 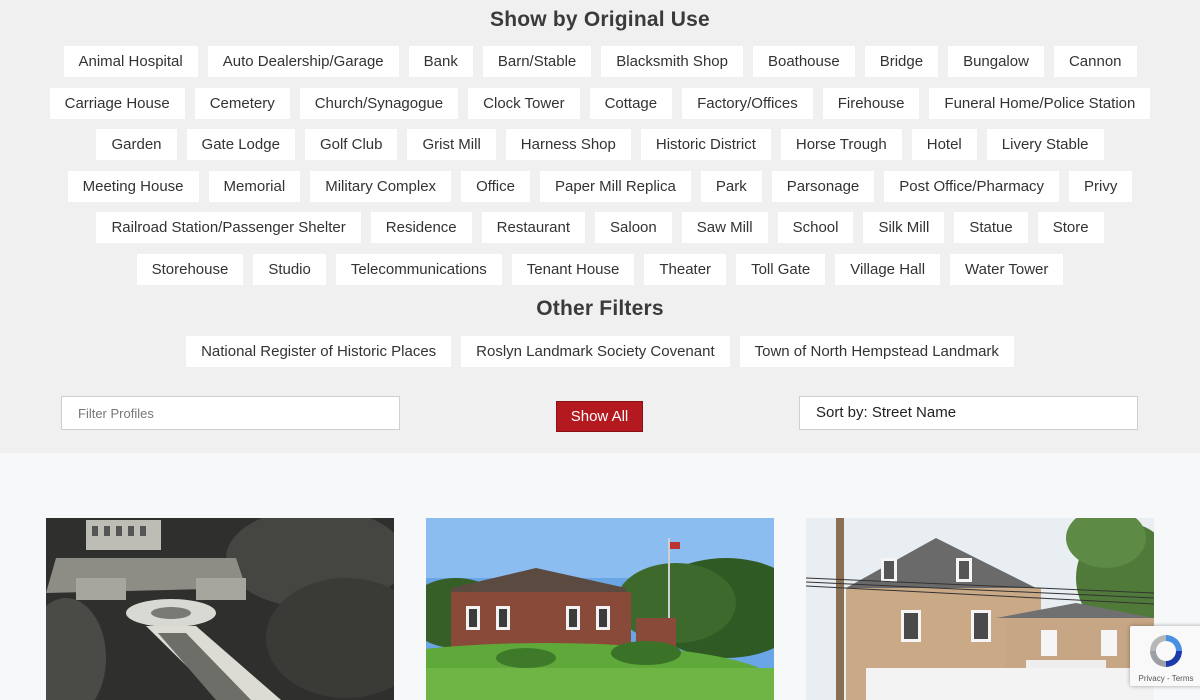 I want to click on filter-chip-roslyn-landmark-society-covenant: Roslyn Landmark Society Covenant, so click(x=595, y=351).